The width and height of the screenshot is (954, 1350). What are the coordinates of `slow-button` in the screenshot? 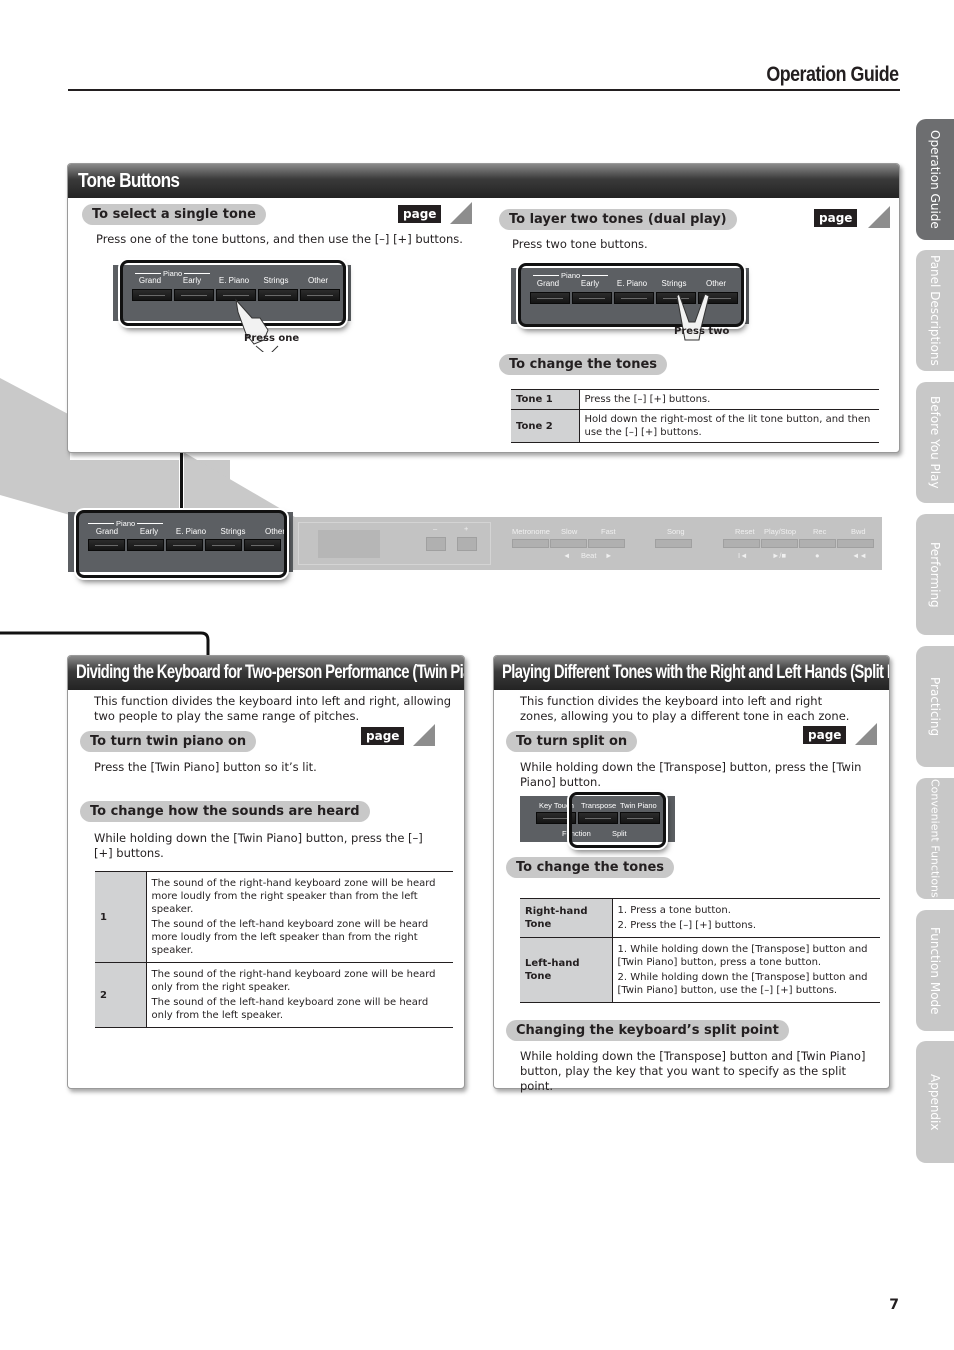 It's located at (568, 543).